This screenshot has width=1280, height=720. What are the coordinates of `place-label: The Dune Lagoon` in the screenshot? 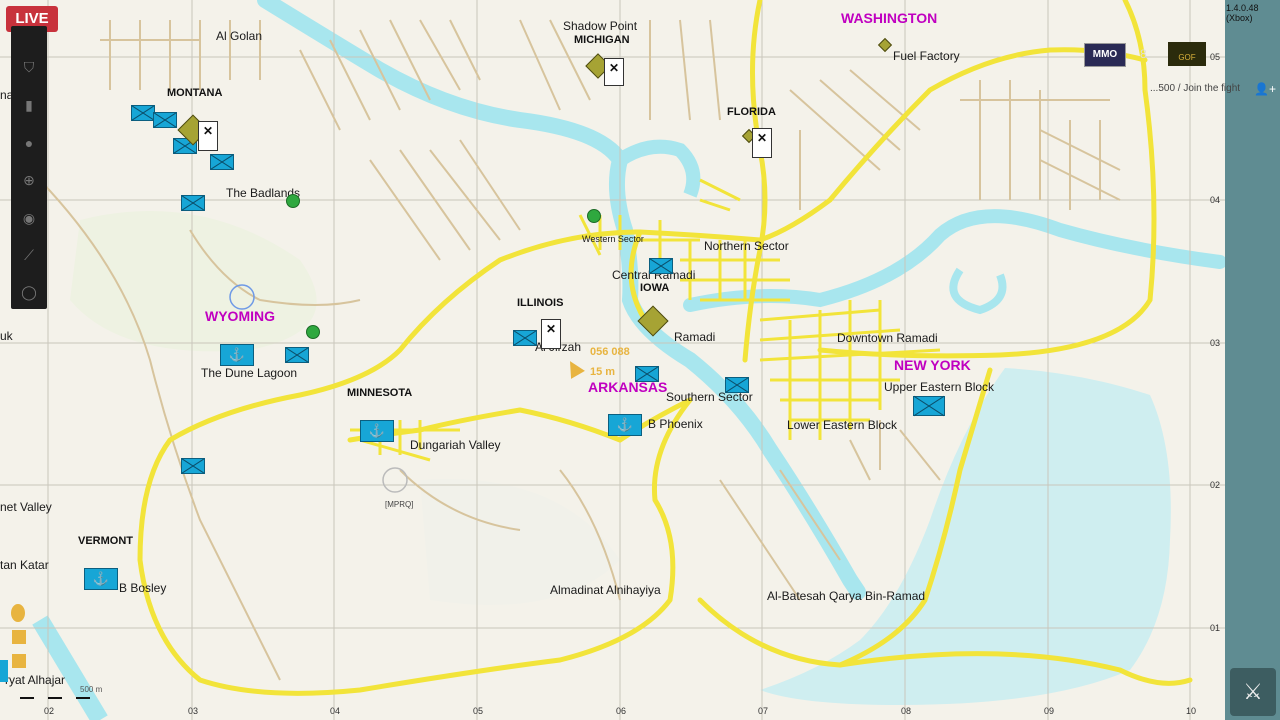 It's located at (249, 373).